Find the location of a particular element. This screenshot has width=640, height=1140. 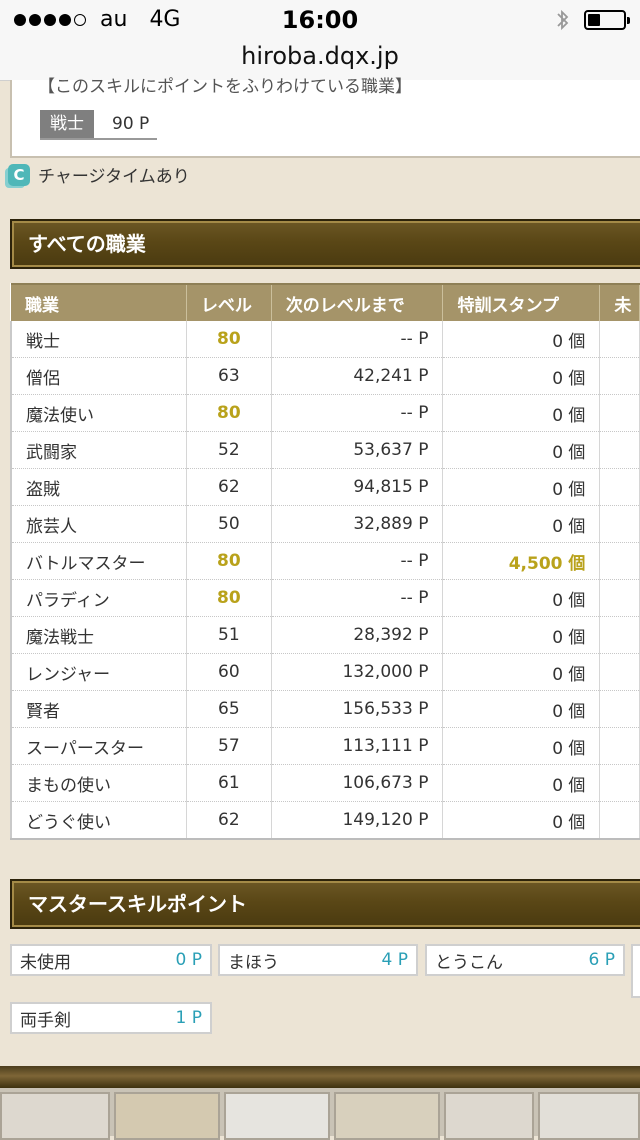

job-next-level-cell: 156,533 P is located at coordinates (357, 709).